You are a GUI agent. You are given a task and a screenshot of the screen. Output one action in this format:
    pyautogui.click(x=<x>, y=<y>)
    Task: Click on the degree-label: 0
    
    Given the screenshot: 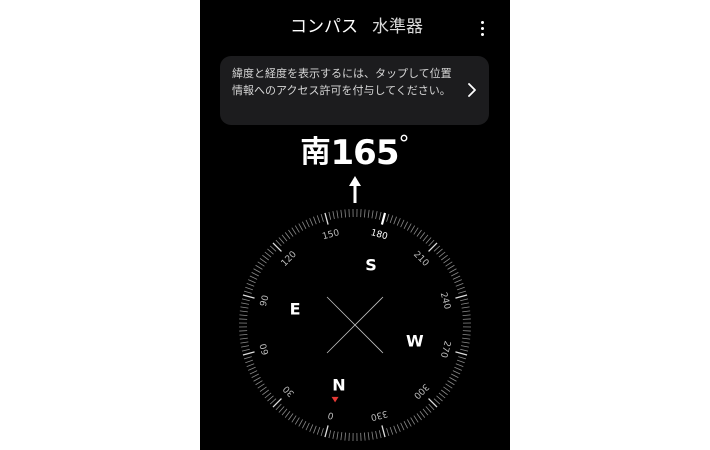 What is the action you would take?
    pyautogui.click(x=331, y=414)
    